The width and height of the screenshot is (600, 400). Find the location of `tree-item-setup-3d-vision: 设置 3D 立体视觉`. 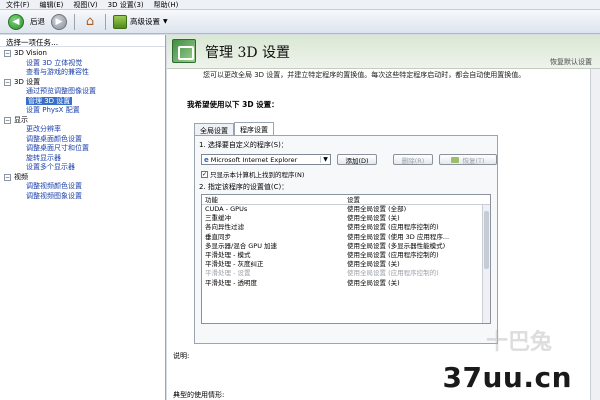

tree-item-setup-3d-vision: 设置 3D 立体视觉 is located at coordinates (82, 64).